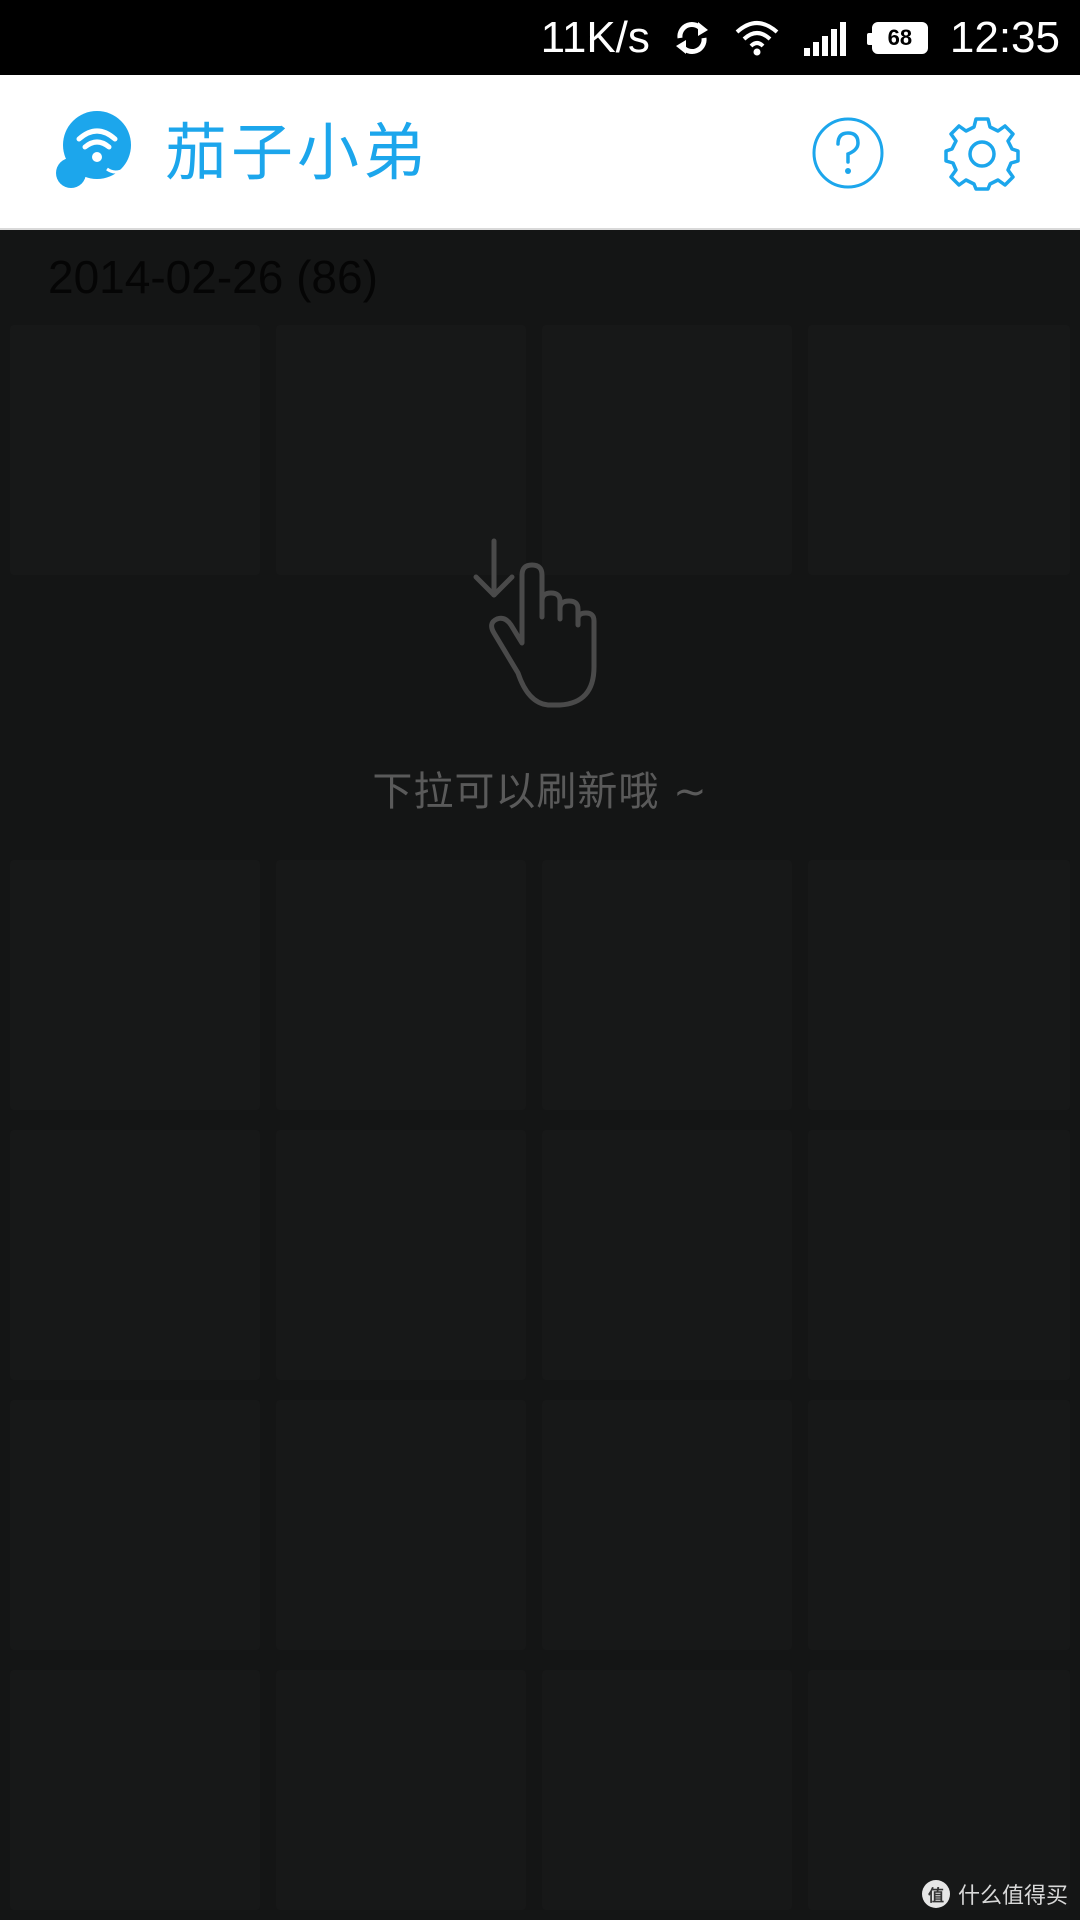  Describe the element at coordinates (95, 149) in the screenshot. I see `app-logo-icon` at that location.